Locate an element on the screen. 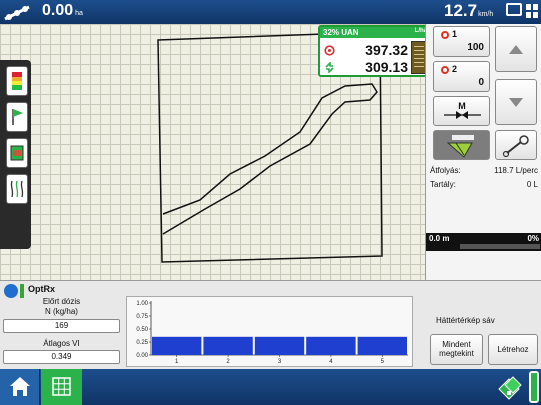 The height and width of the screenshot is (405, 541). preset-2-id: 2 is located at coordinates (455, 69).